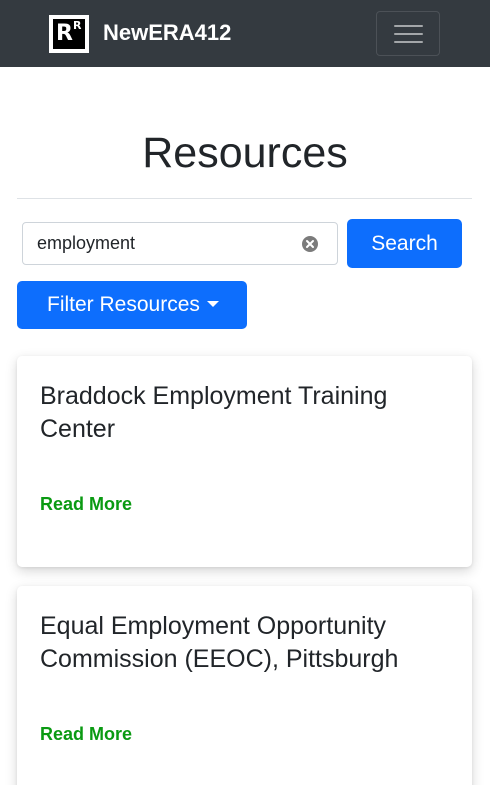 This screenshot has width=490, height=785. I want to click on filter-resources-button: Filter Resources, so click(132, 305).